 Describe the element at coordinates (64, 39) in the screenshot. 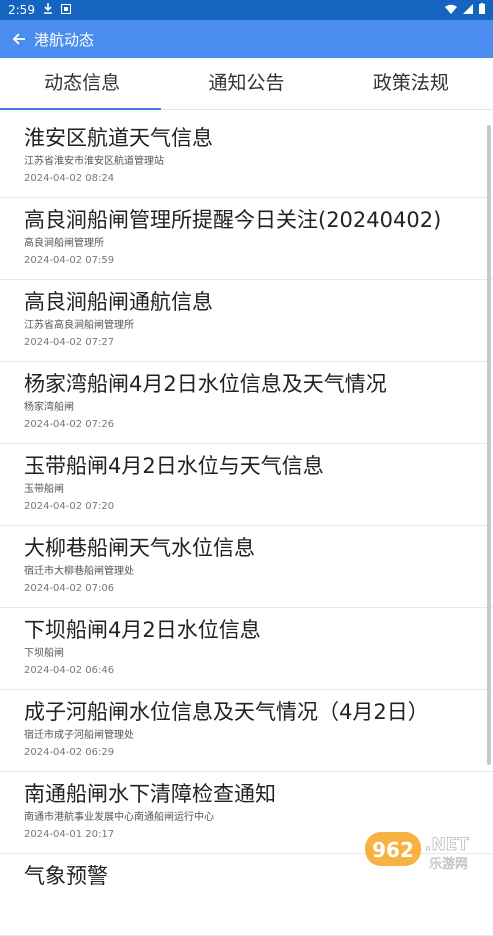

I see `page-title: 港航动态` at that location.